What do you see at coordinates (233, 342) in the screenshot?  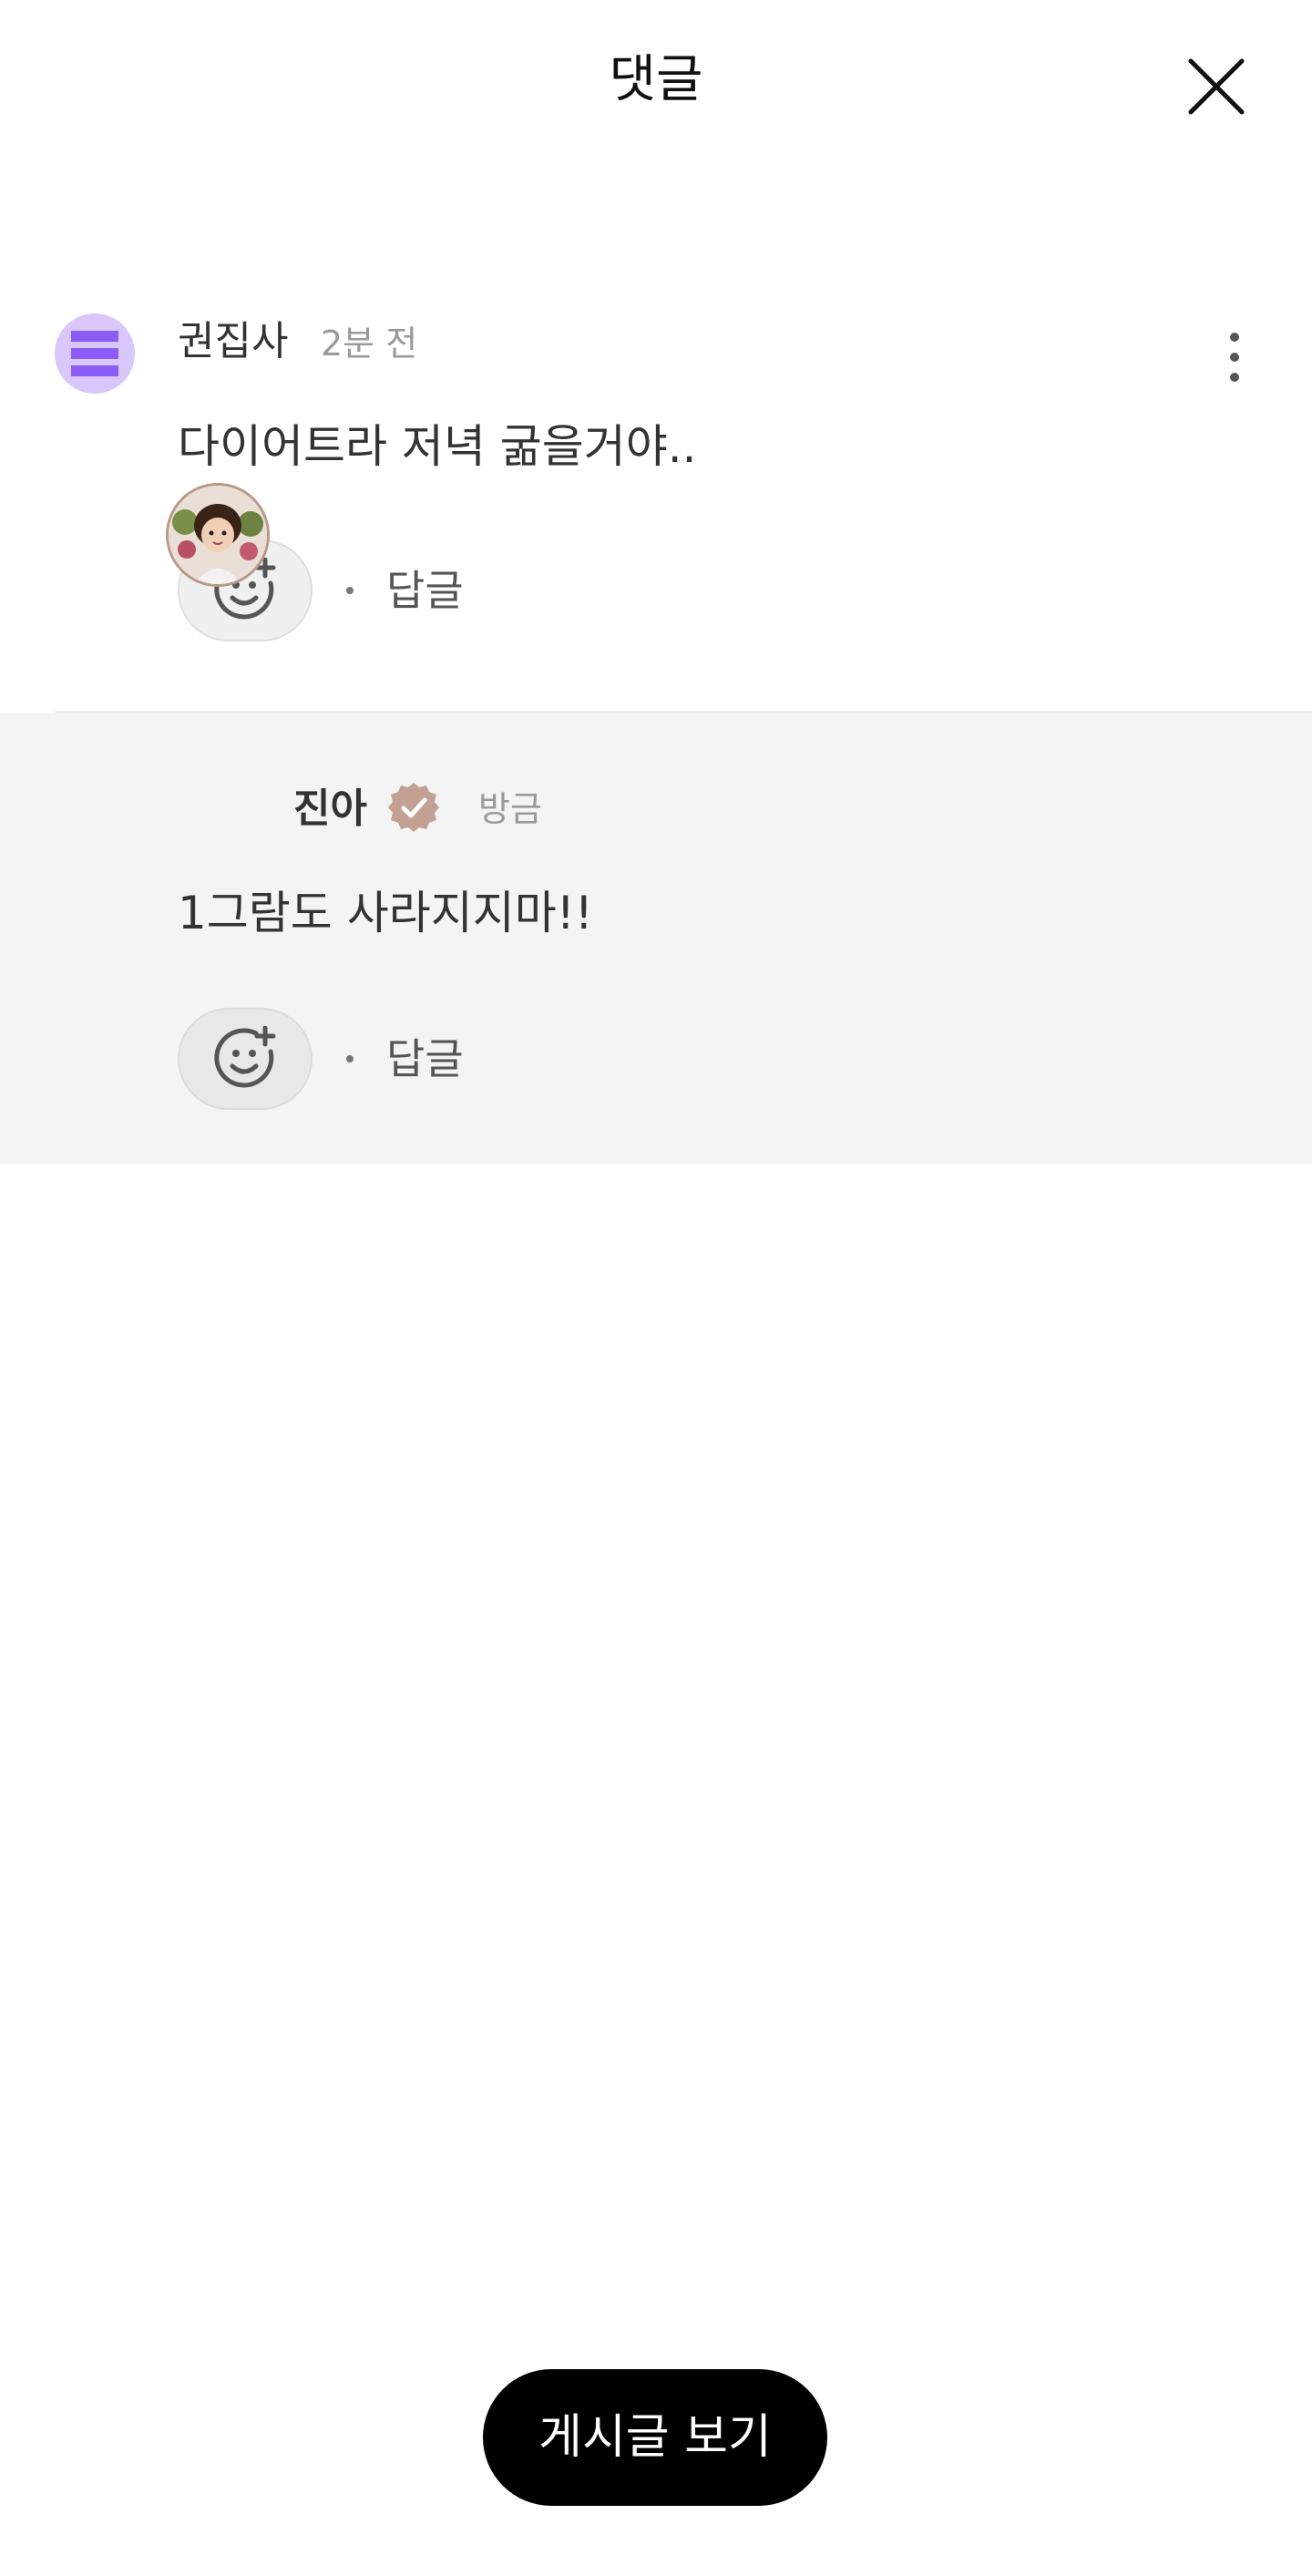 I see `comment-author: 권집사` at bounding box center [233, 342].